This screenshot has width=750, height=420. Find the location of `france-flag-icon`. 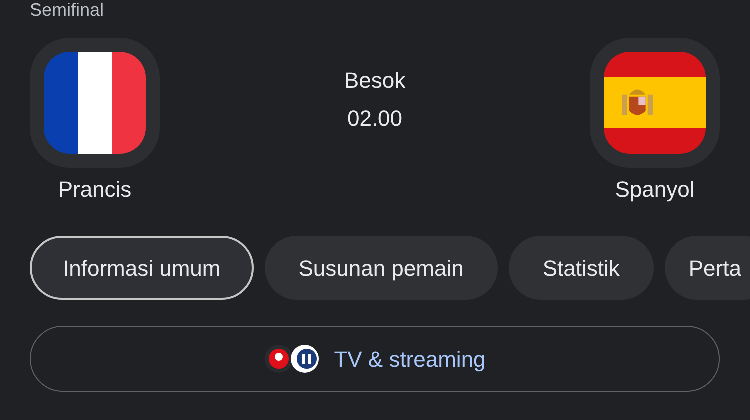

france-flag-icon is located at coordinates (95, 103).